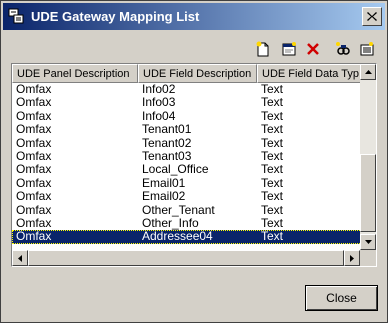 Image resolution: width=388 pixels, height=323 pixels. I want to click on table-row: Omfax Info04 Text, so click(188, 116).